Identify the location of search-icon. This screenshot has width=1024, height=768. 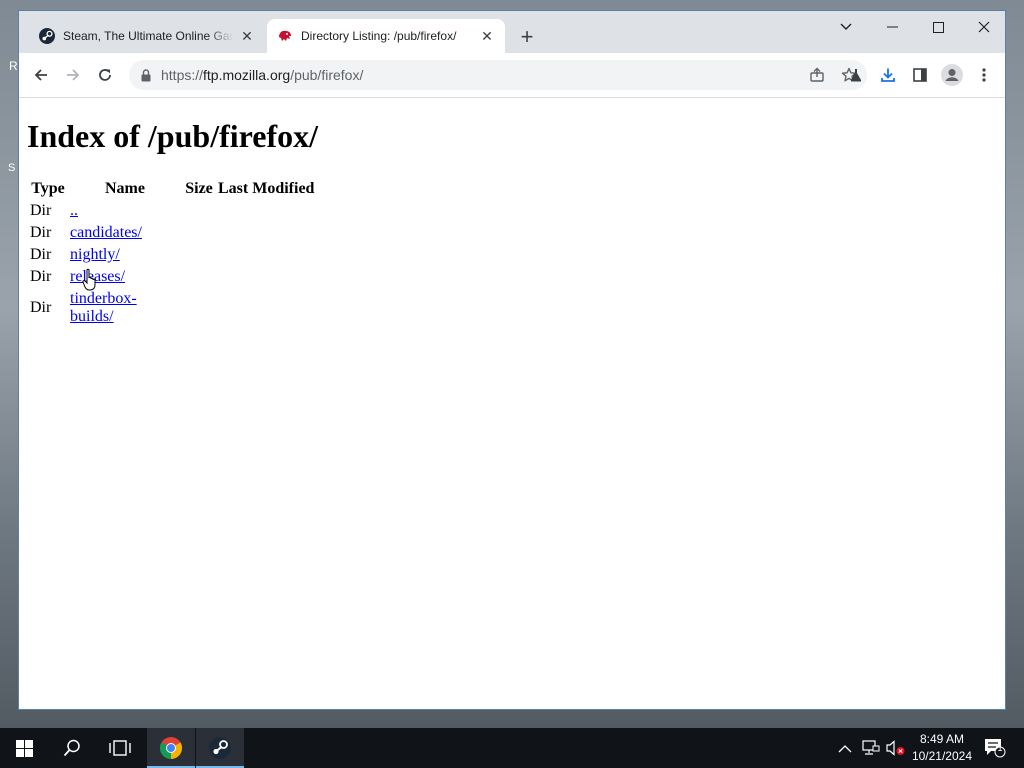
(71, 748).